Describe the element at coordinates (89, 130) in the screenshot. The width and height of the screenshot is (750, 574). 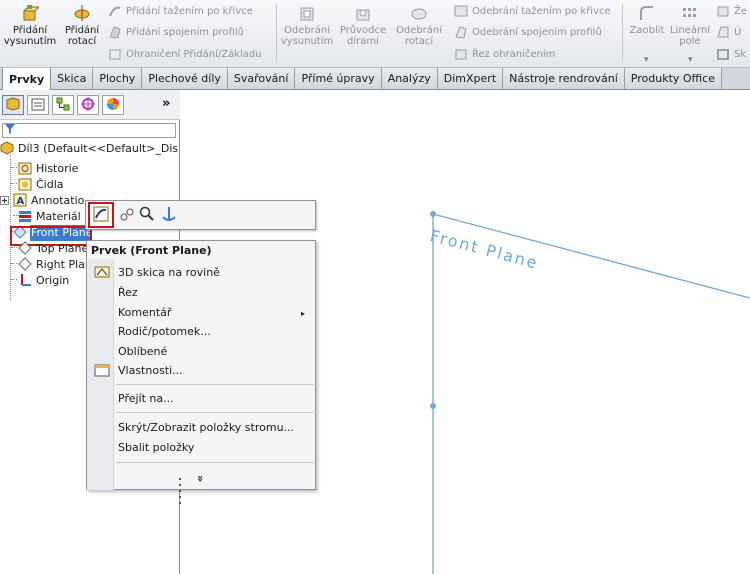
I see `tree-filter-field` at that location.